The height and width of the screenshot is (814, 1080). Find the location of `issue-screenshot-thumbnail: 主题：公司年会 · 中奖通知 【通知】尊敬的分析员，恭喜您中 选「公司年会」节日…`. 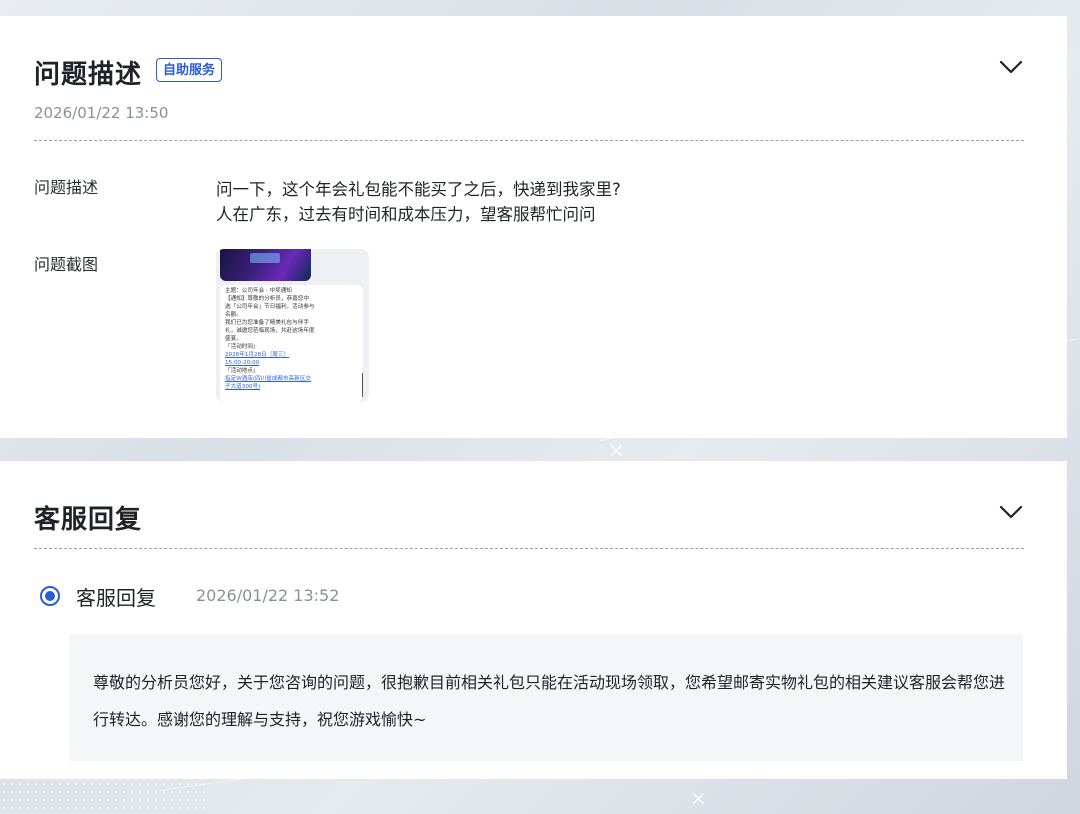

issue-screenshot-thumbnail: 主题：公司年会 · 中奖通知 【通知】尊敬的分析员，恭喜您中 选「公司年会」节日… is located at coordinates (292, 325).